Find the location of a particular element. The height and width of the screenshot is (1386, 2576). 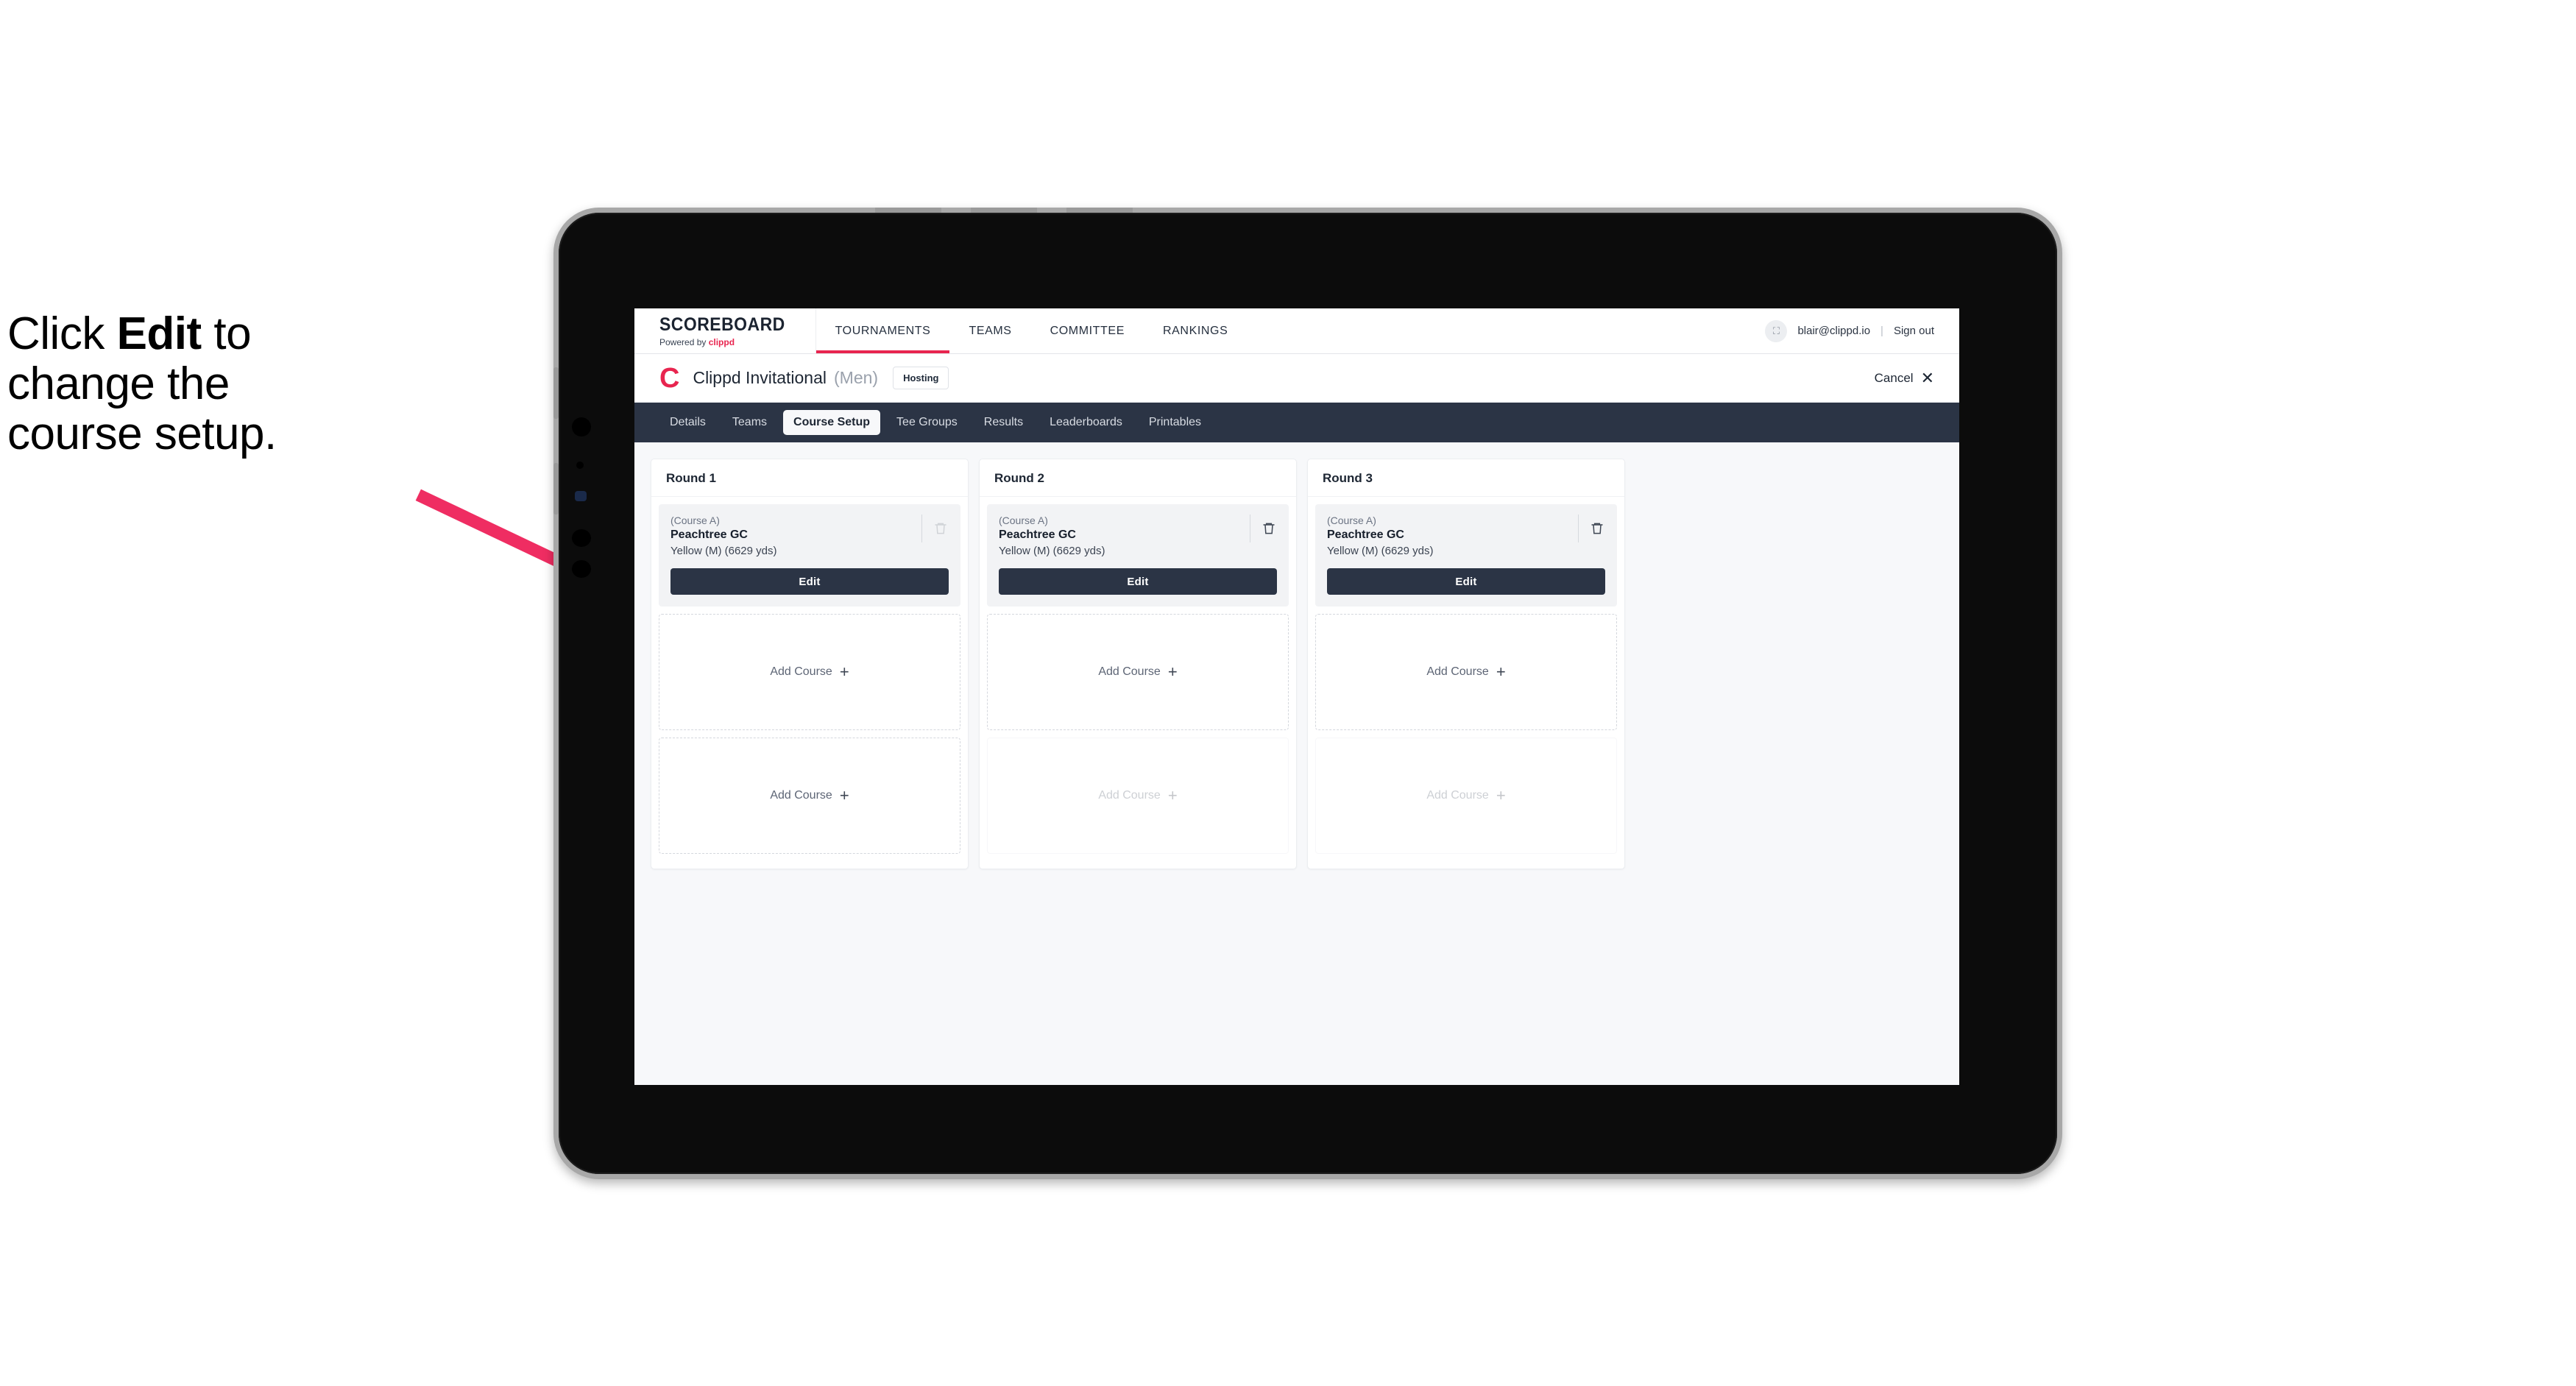

primary-nav-items: TOURNAMENTS TEAMS COMMITTEE RANKINGS is located at coordinates (1031, 330).